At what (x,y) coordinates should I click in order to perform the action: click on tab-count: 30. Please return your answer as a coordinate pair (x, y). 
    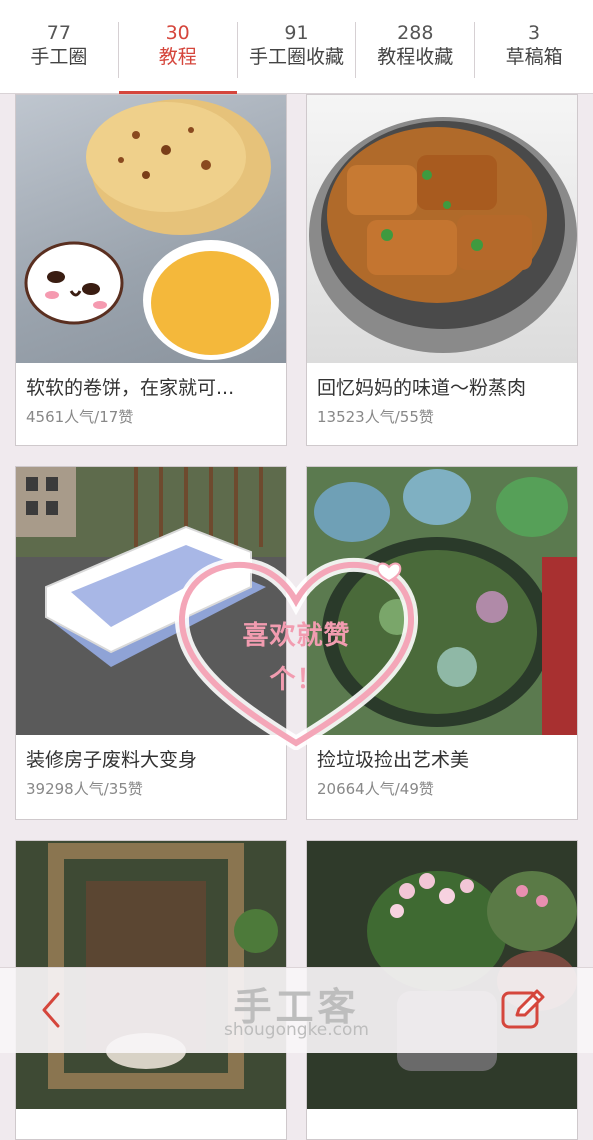
    Looking at the image, I should click on (177, 33).